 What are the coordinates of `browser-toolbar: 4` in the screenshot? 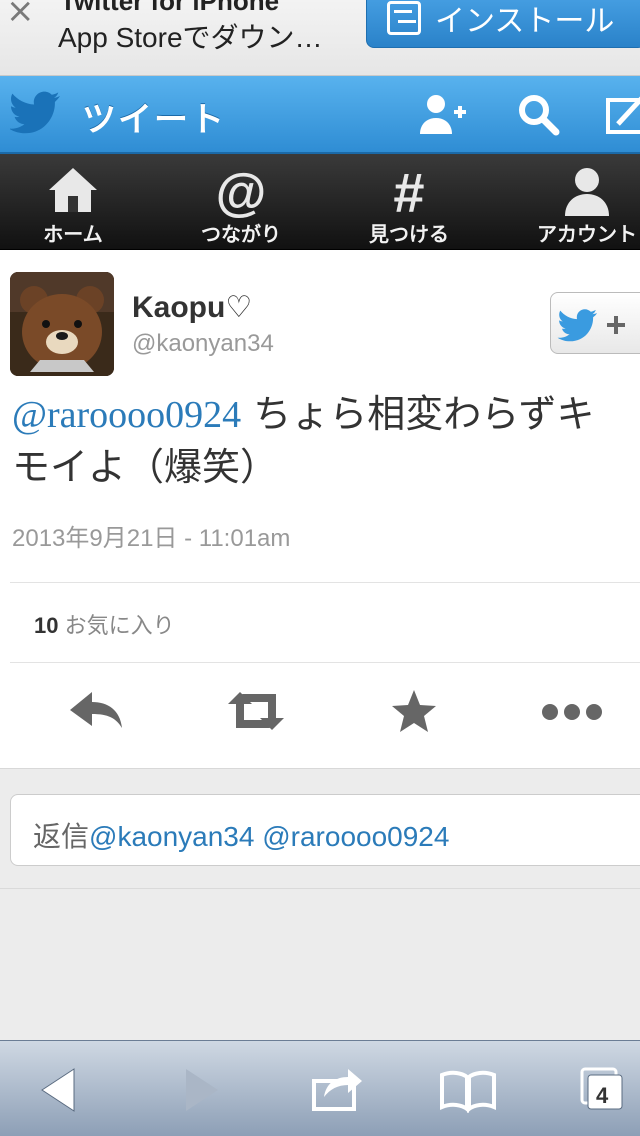 It's located at (320, 1088).